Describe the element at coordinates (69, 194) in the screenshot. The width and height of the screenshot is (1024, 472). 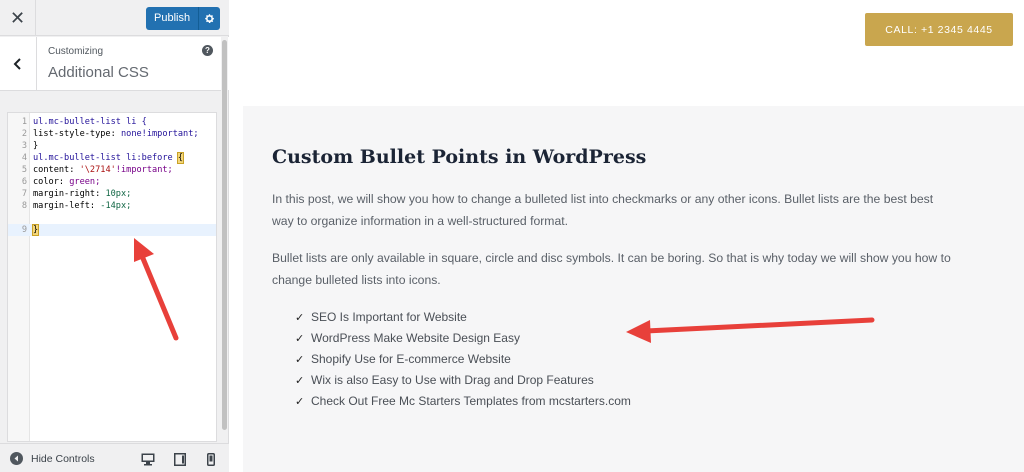
I see `css-property: margin-right:` at that location.